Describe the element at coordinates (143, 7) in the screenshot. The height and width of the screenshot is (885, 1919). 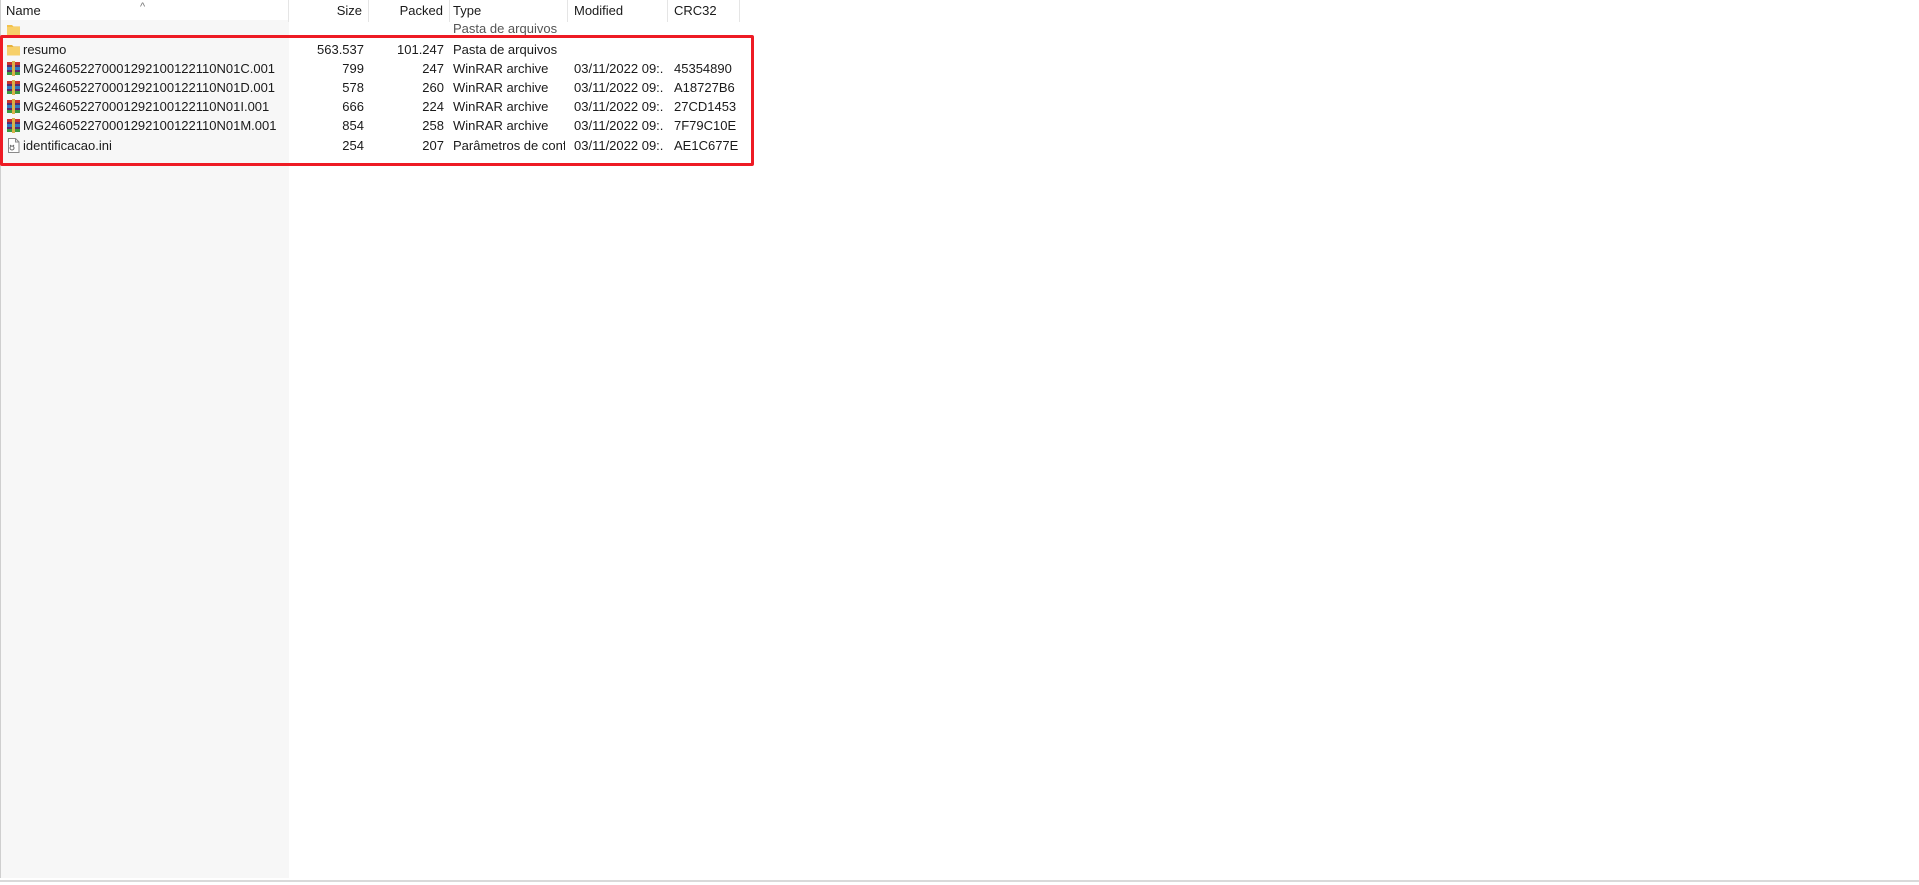
I see `sort-ascending-icon: ^` at that location.